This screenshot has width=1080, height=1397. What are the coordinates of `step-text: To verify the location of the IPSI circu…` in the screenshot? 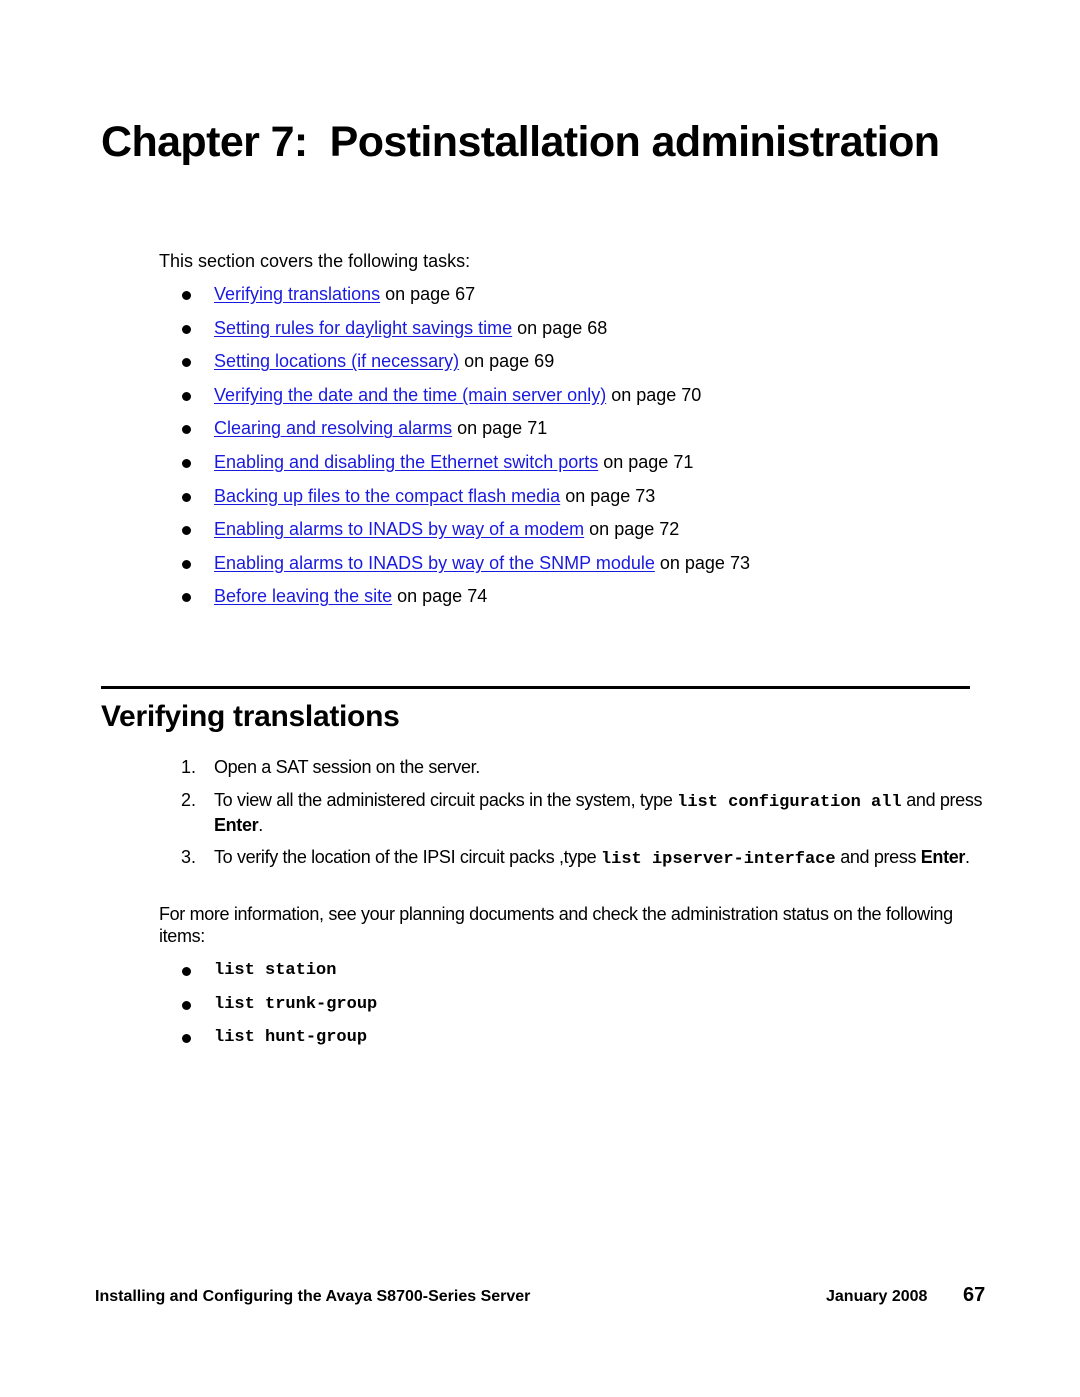 It's located at (599, 858).